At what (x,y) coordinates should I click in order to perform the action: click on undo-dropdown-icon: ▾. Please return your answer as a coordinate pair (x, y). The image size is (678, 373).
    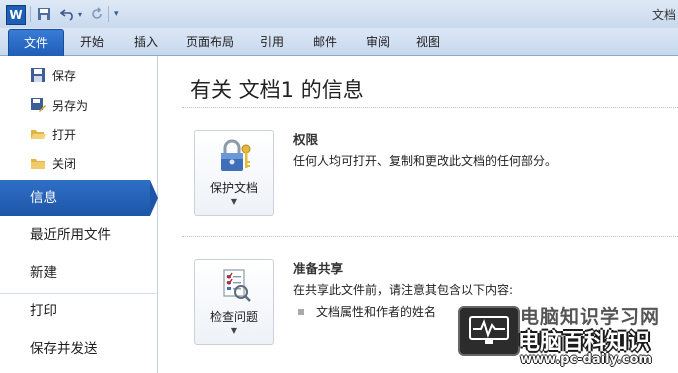
    Looking at the image, I should click on (80, 14).